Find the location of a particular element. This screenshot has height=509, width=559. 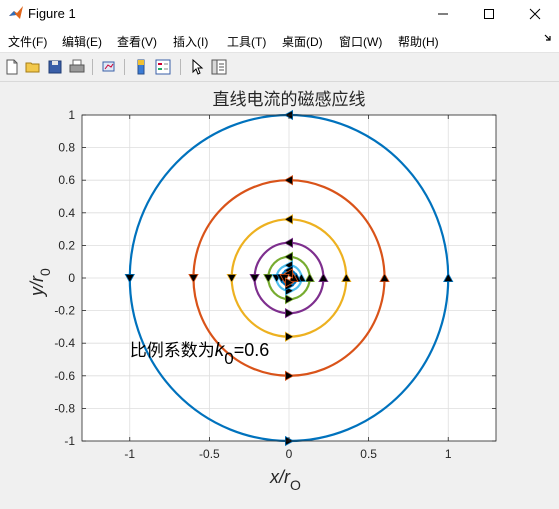

menu-file: 文件(F) is located at coordinates (27, 41).